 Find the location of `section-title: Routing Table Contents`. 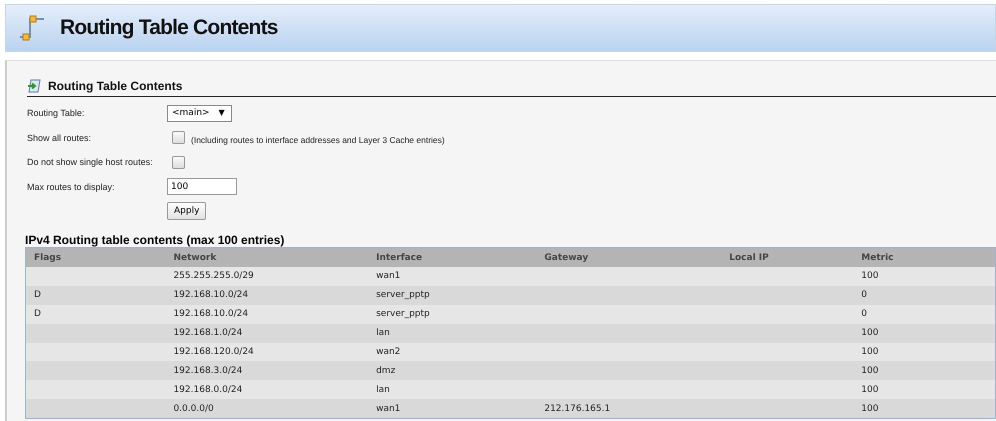

section-title: Routing Table Contents is located at coordinates (115, 86).